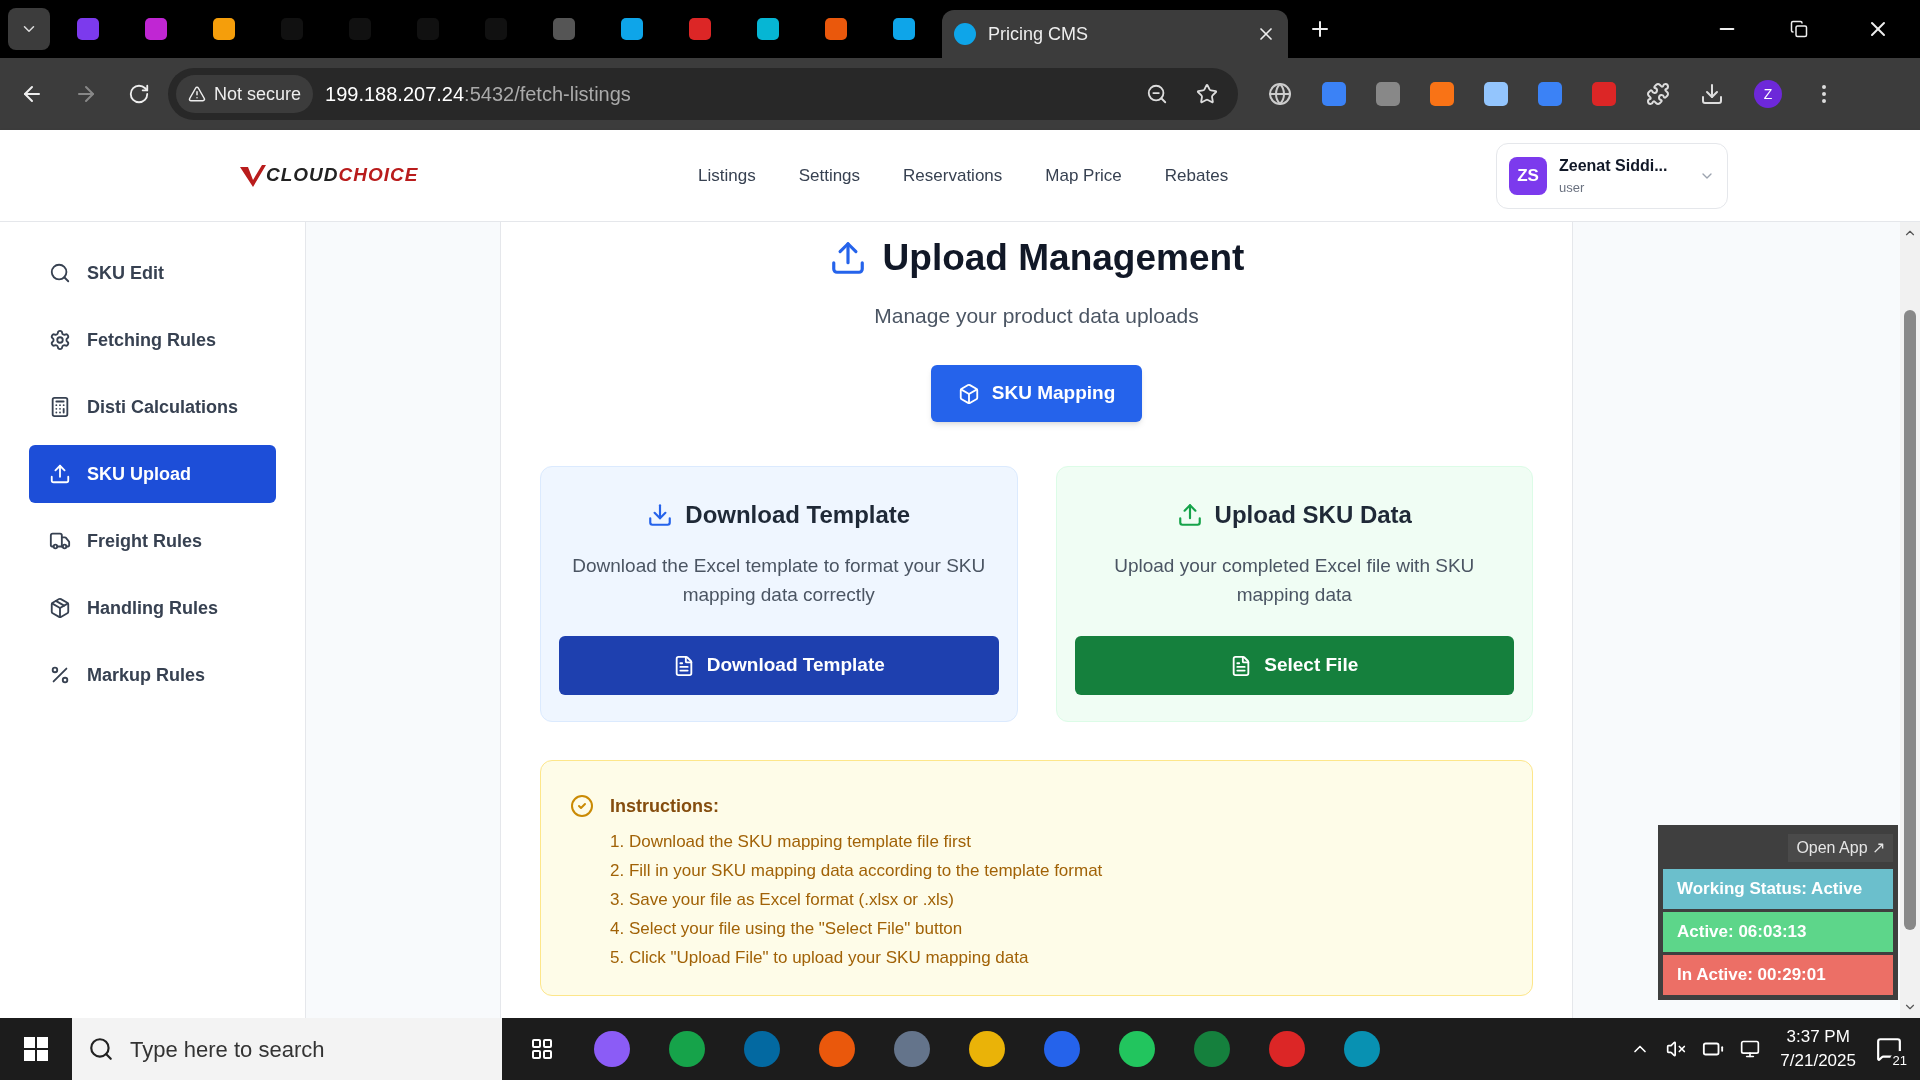  I want to click on settings-icon, so click(60, 340).